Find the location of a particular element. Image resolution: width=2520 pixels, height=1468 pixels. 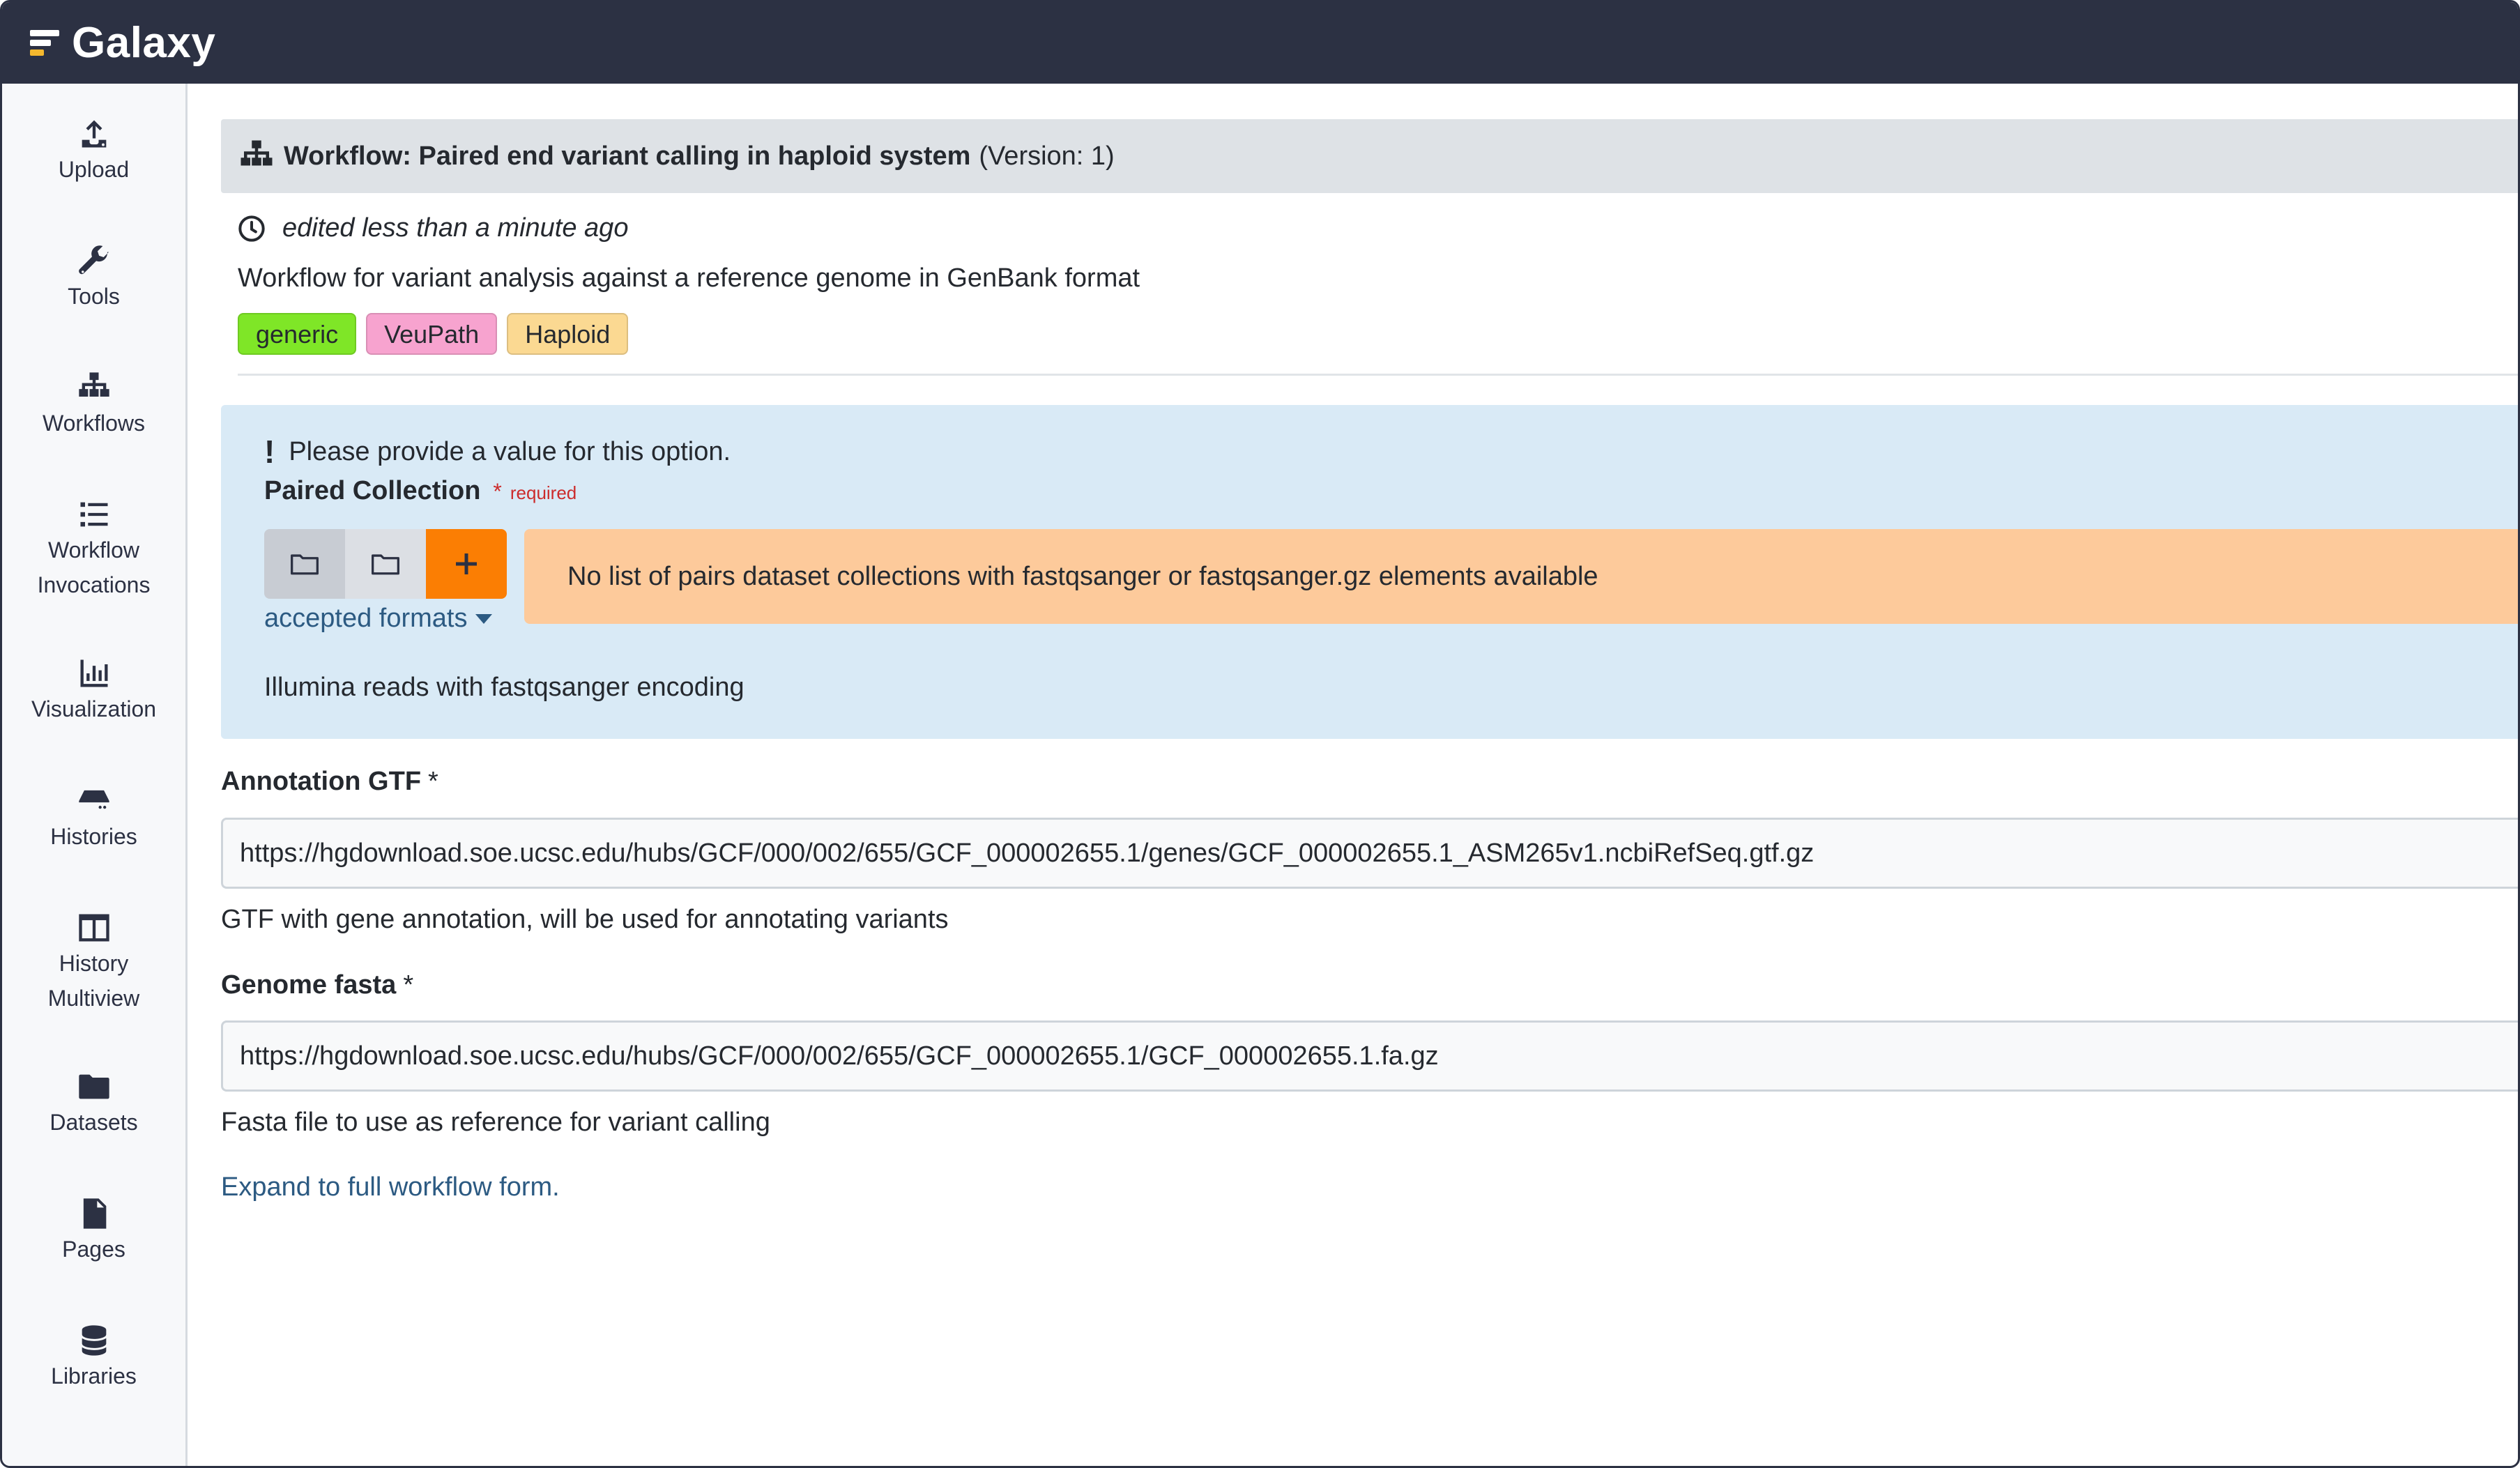

browse-collections-button is located at coordinates (385, 564).